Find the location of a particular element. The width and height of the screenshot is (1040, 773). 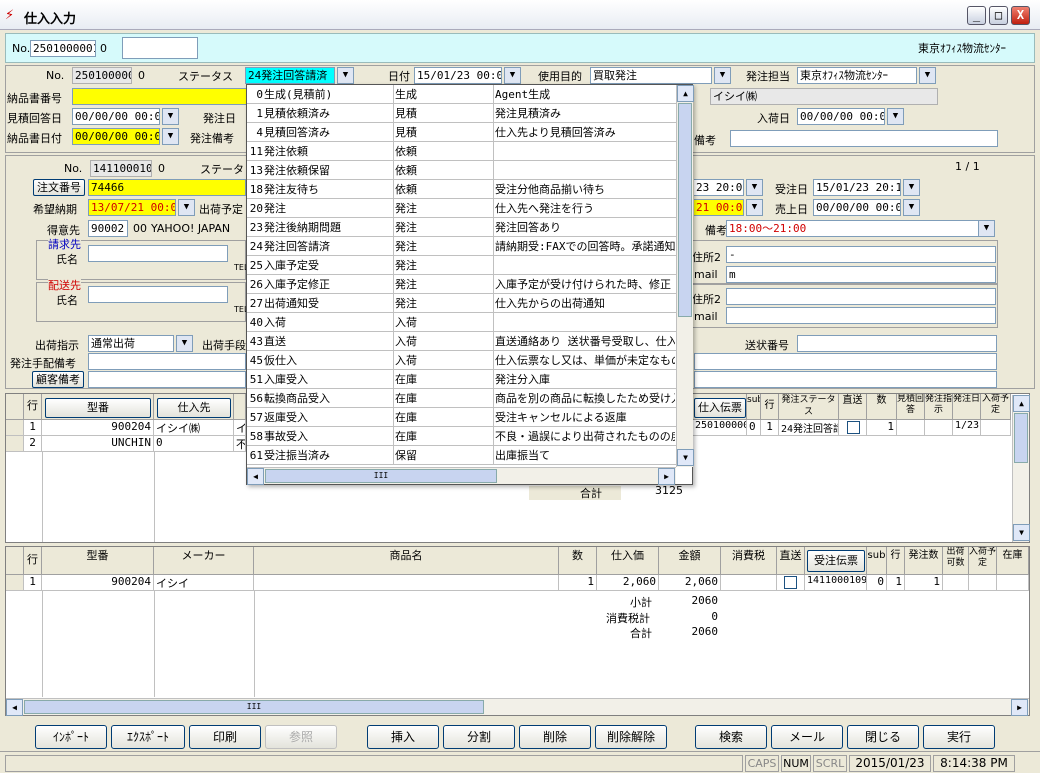

status-option: 57 返庫受入 在庫 受注キャンセルによる返庫 is located at coordinates (462, 417).